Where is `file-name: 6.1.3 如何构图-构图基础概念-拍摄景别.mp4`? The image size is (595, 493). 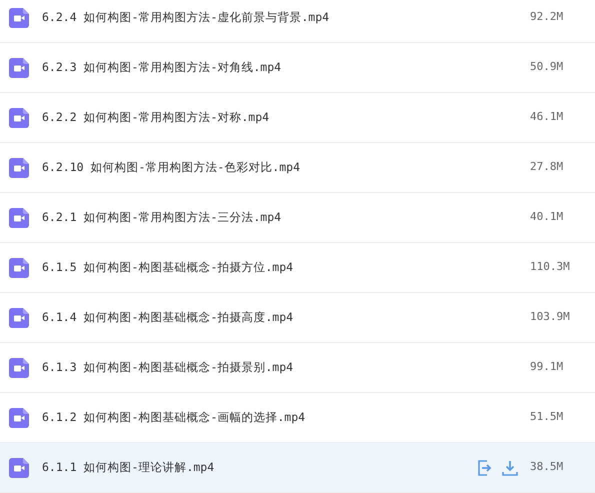 file-name: 6.1.3 如何构图-构图基础概念-拍摄景别.mp4 is located at coordinates (168, 367).